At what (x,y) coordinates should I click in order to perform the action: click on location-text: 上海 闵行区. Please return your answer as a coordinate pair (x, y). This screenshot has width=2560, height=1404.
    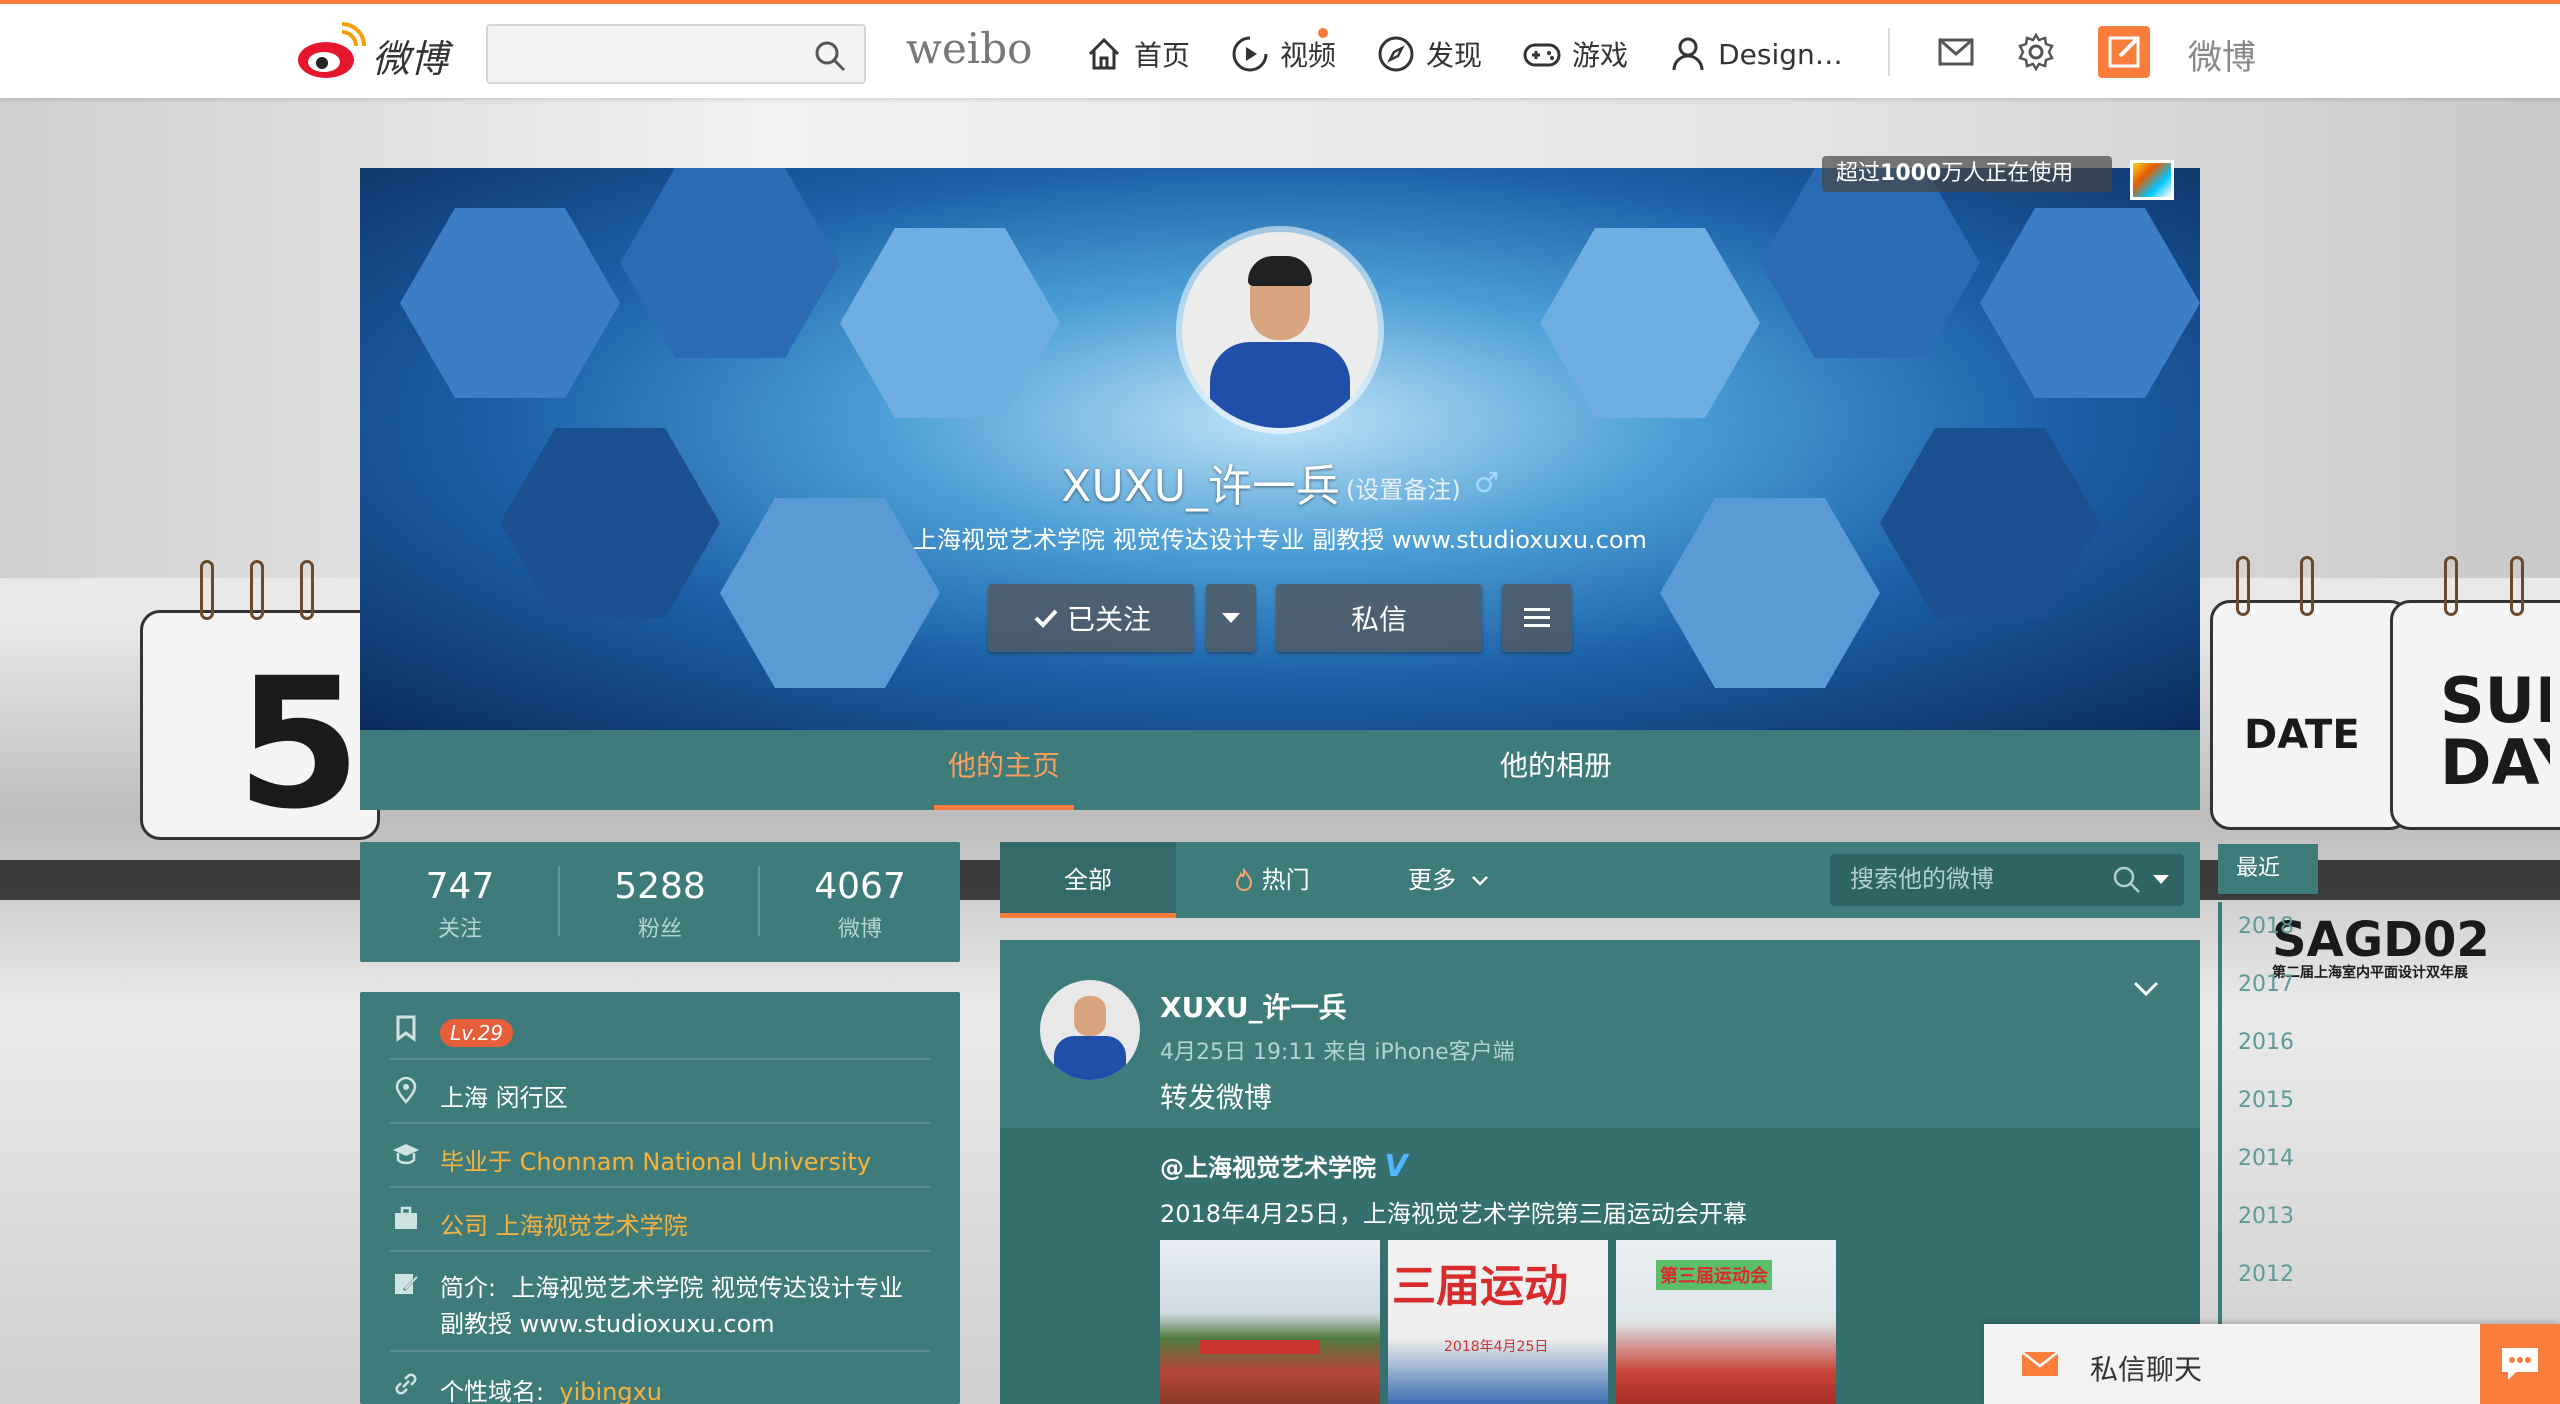
    Looking at the image, I should click on (504, 1098).